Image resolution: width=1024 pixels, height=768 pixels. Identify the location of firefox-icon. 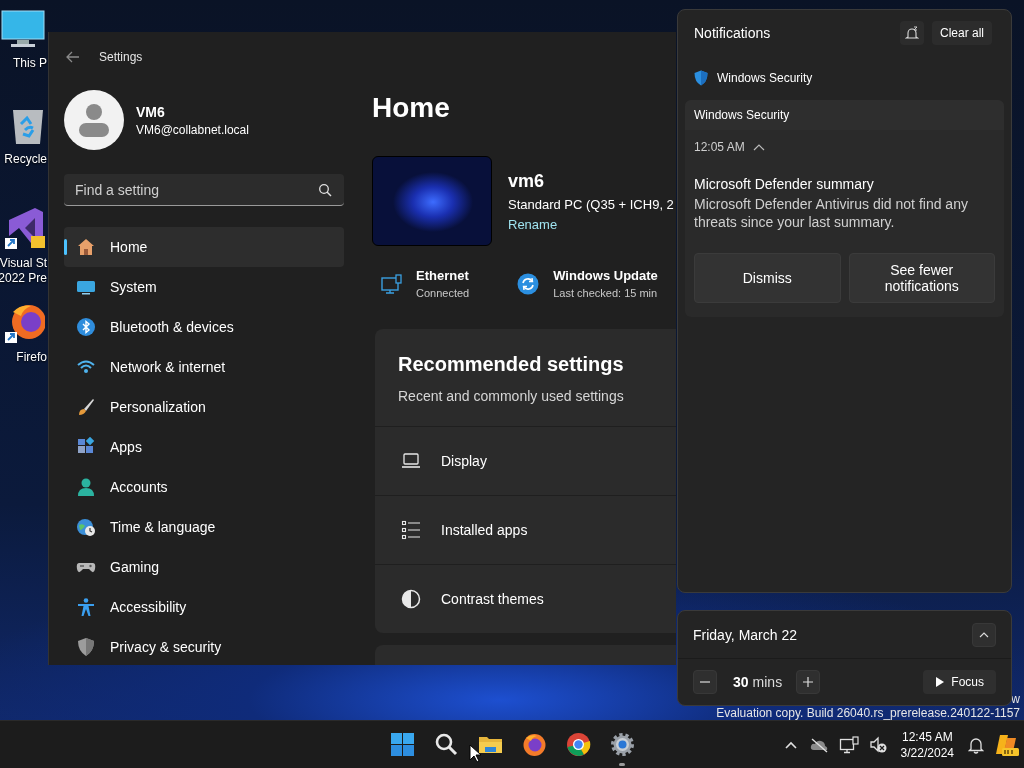
(534, 744).